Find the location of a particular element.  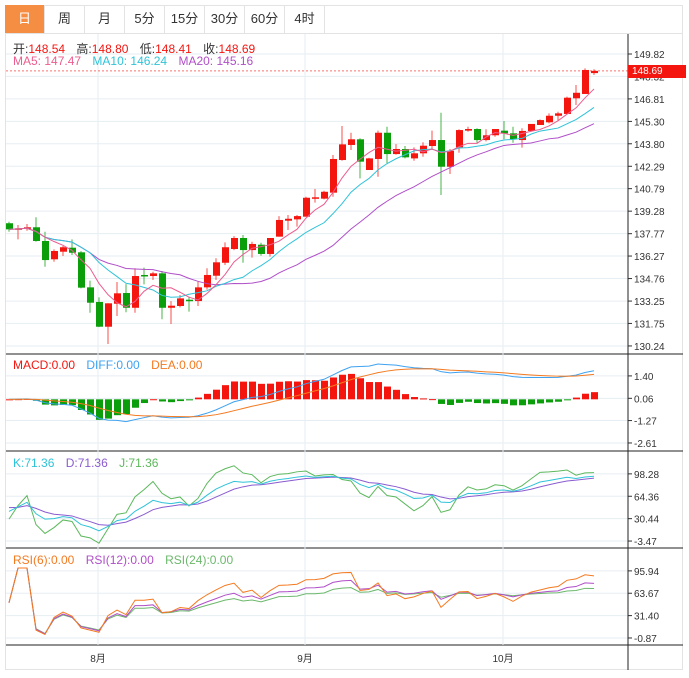

macd-legend: MACD:0.00 DIFF:0.00 DEA:0.00 is located at coordinates (111, 365).